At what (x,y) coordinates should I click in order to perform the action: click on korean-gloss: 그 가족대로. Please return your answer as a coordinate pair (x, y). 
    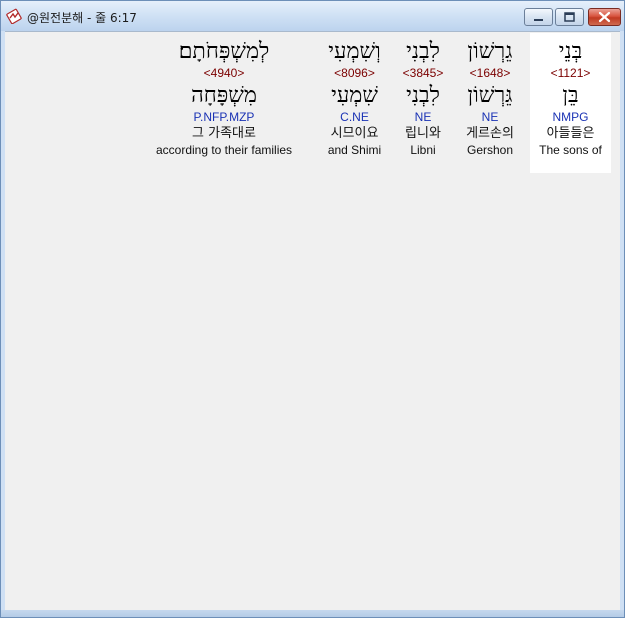
    Looking at the image, I should click on (224, 133).